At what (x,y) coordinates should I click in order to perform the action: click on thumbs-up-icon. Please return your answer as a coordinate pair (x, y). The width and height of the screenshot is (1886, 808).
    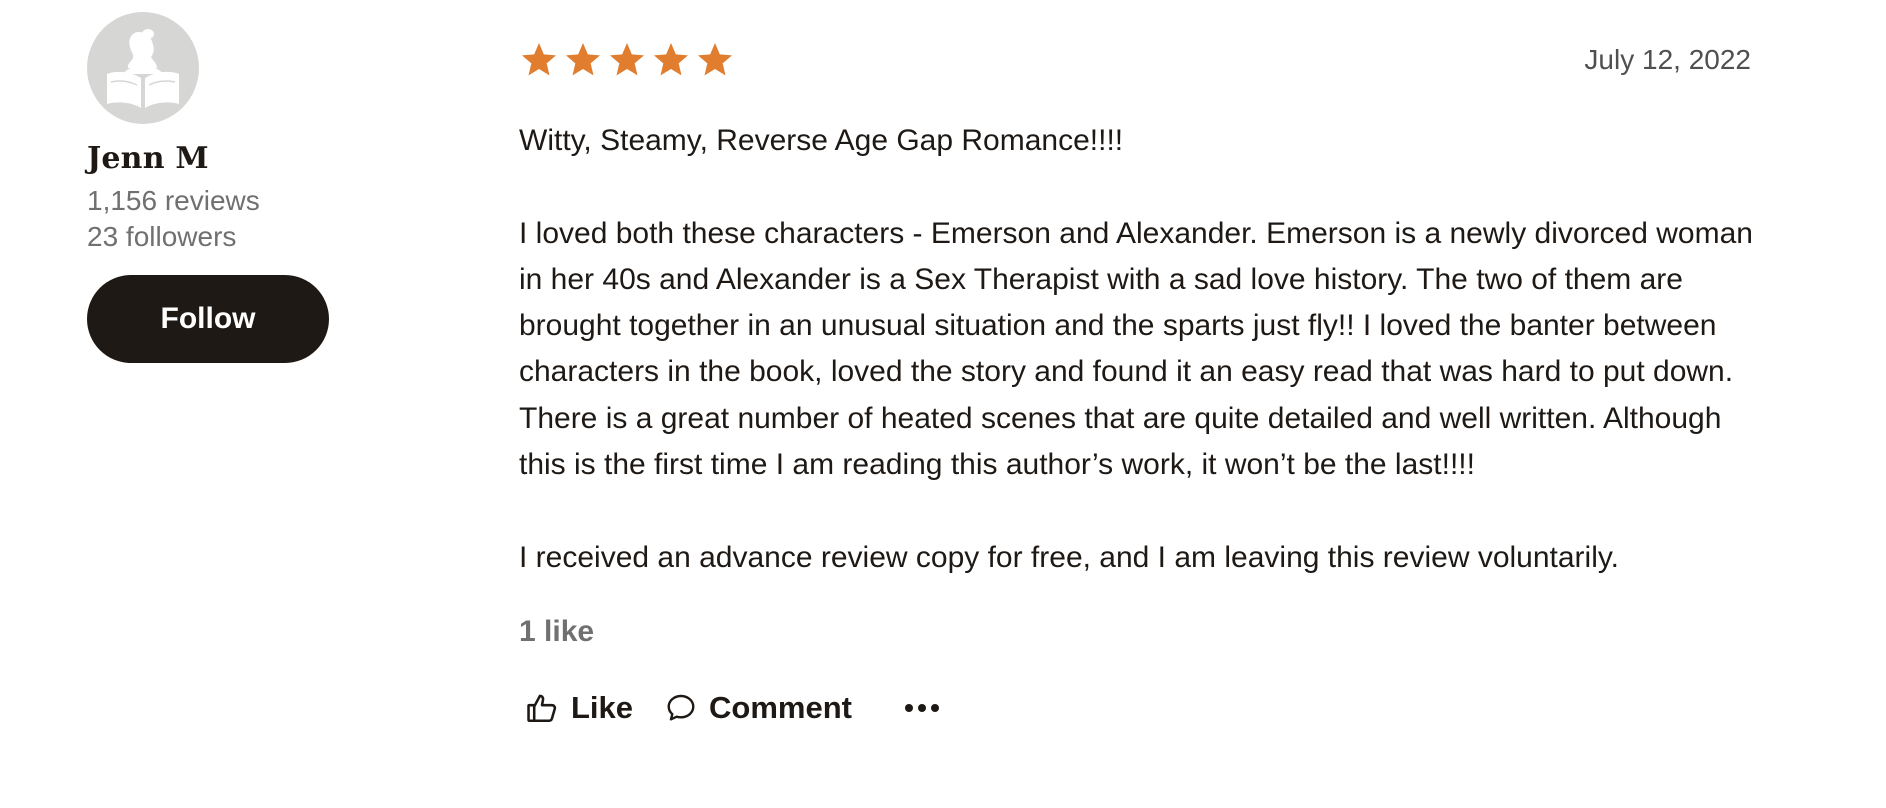
    Looking at the image, I should click on (542, 708).